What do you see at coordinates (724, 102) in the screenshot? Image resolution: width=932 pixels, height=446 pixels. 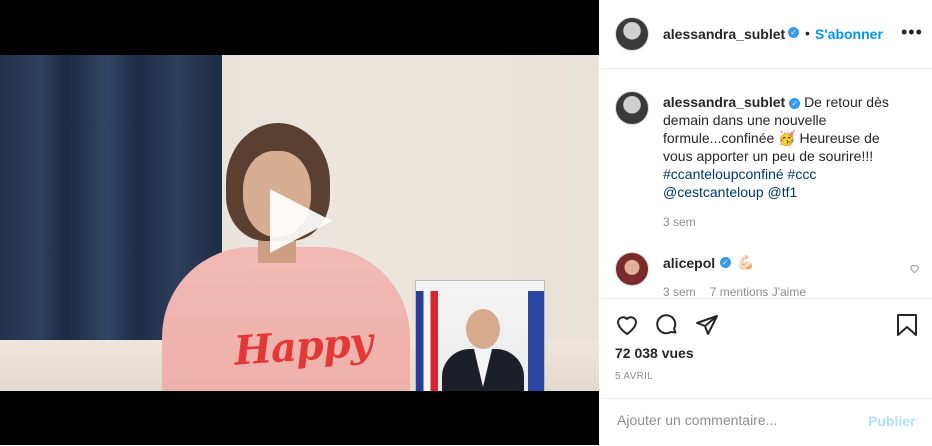 I see `caption-username: alessandra_sublet` at bounding box center [724, 102].